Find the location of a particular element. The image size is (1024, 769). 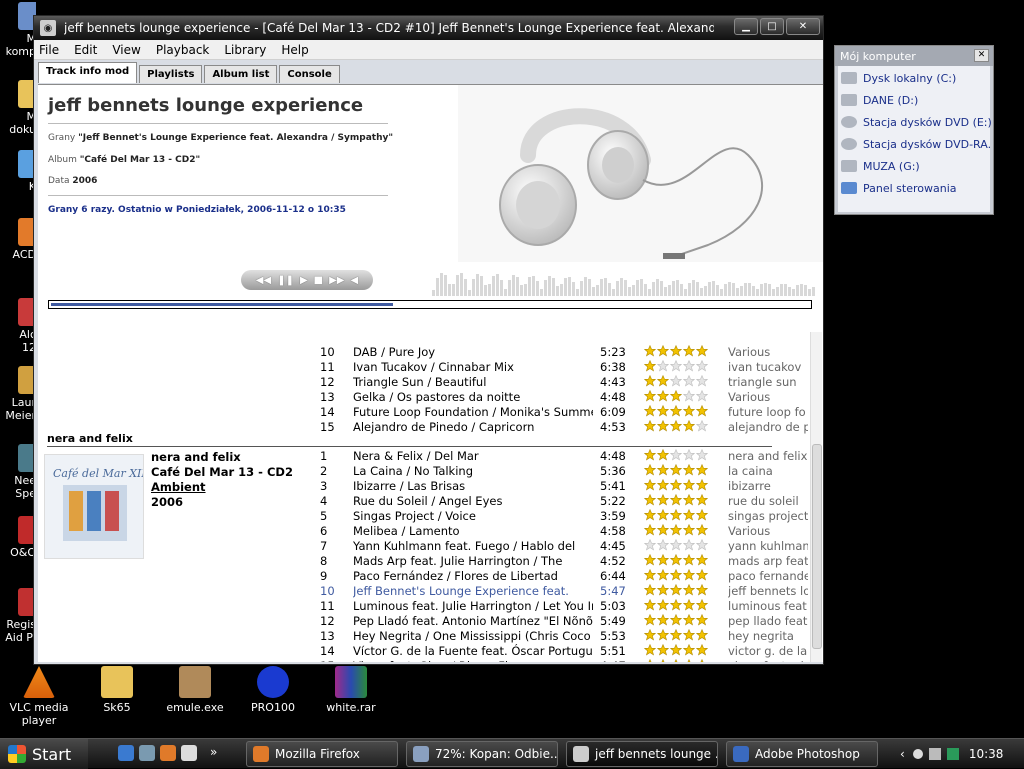

playlist-row: 10 DAB / Pure Joy 5:23 Various is located at coordinates (423, 352).